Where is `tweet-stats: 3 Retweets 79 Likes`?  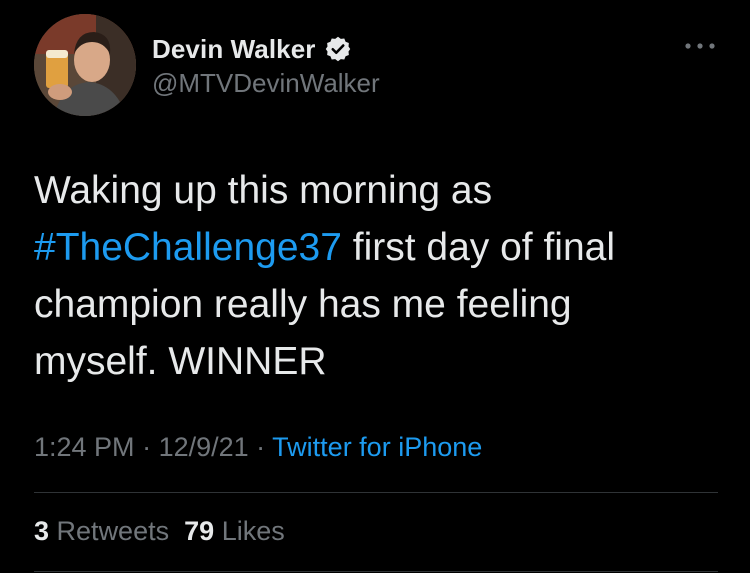 tweet-stats: 3 Retweets 79 Likes is located at coordinates (159, 531).